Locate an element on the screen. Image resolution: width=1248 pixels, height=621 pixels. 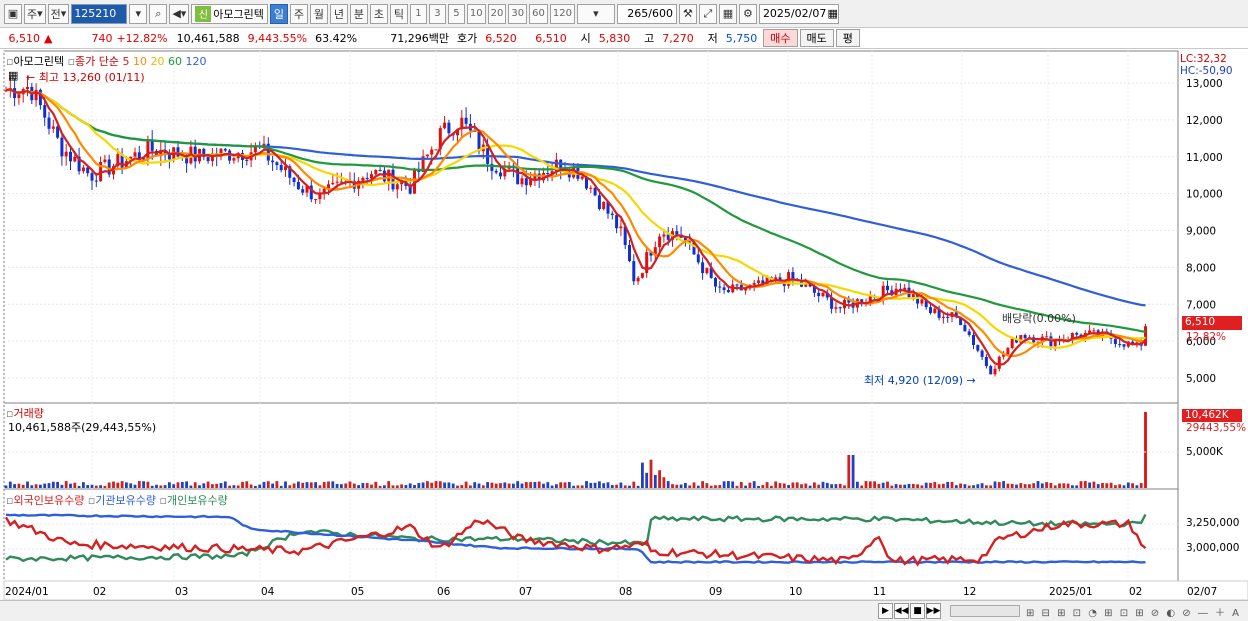
x-tick-label: 11 is located at coordinates (879, 592).